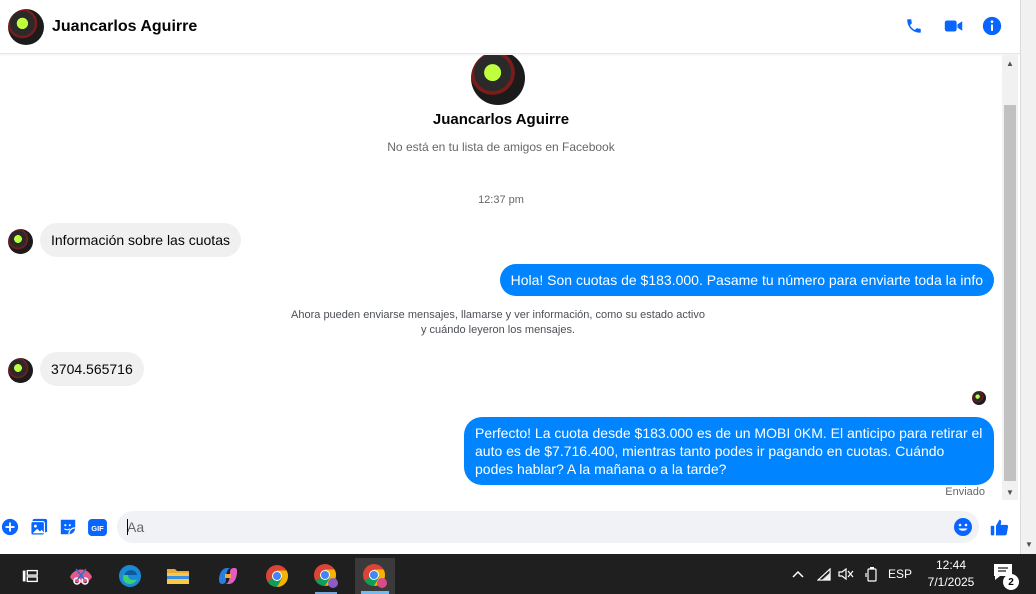 The image size is (1036, 594). Describe the element at coordinates (1011, 582) in the screenshot. I see `notification-count-badge: 2` at that location.